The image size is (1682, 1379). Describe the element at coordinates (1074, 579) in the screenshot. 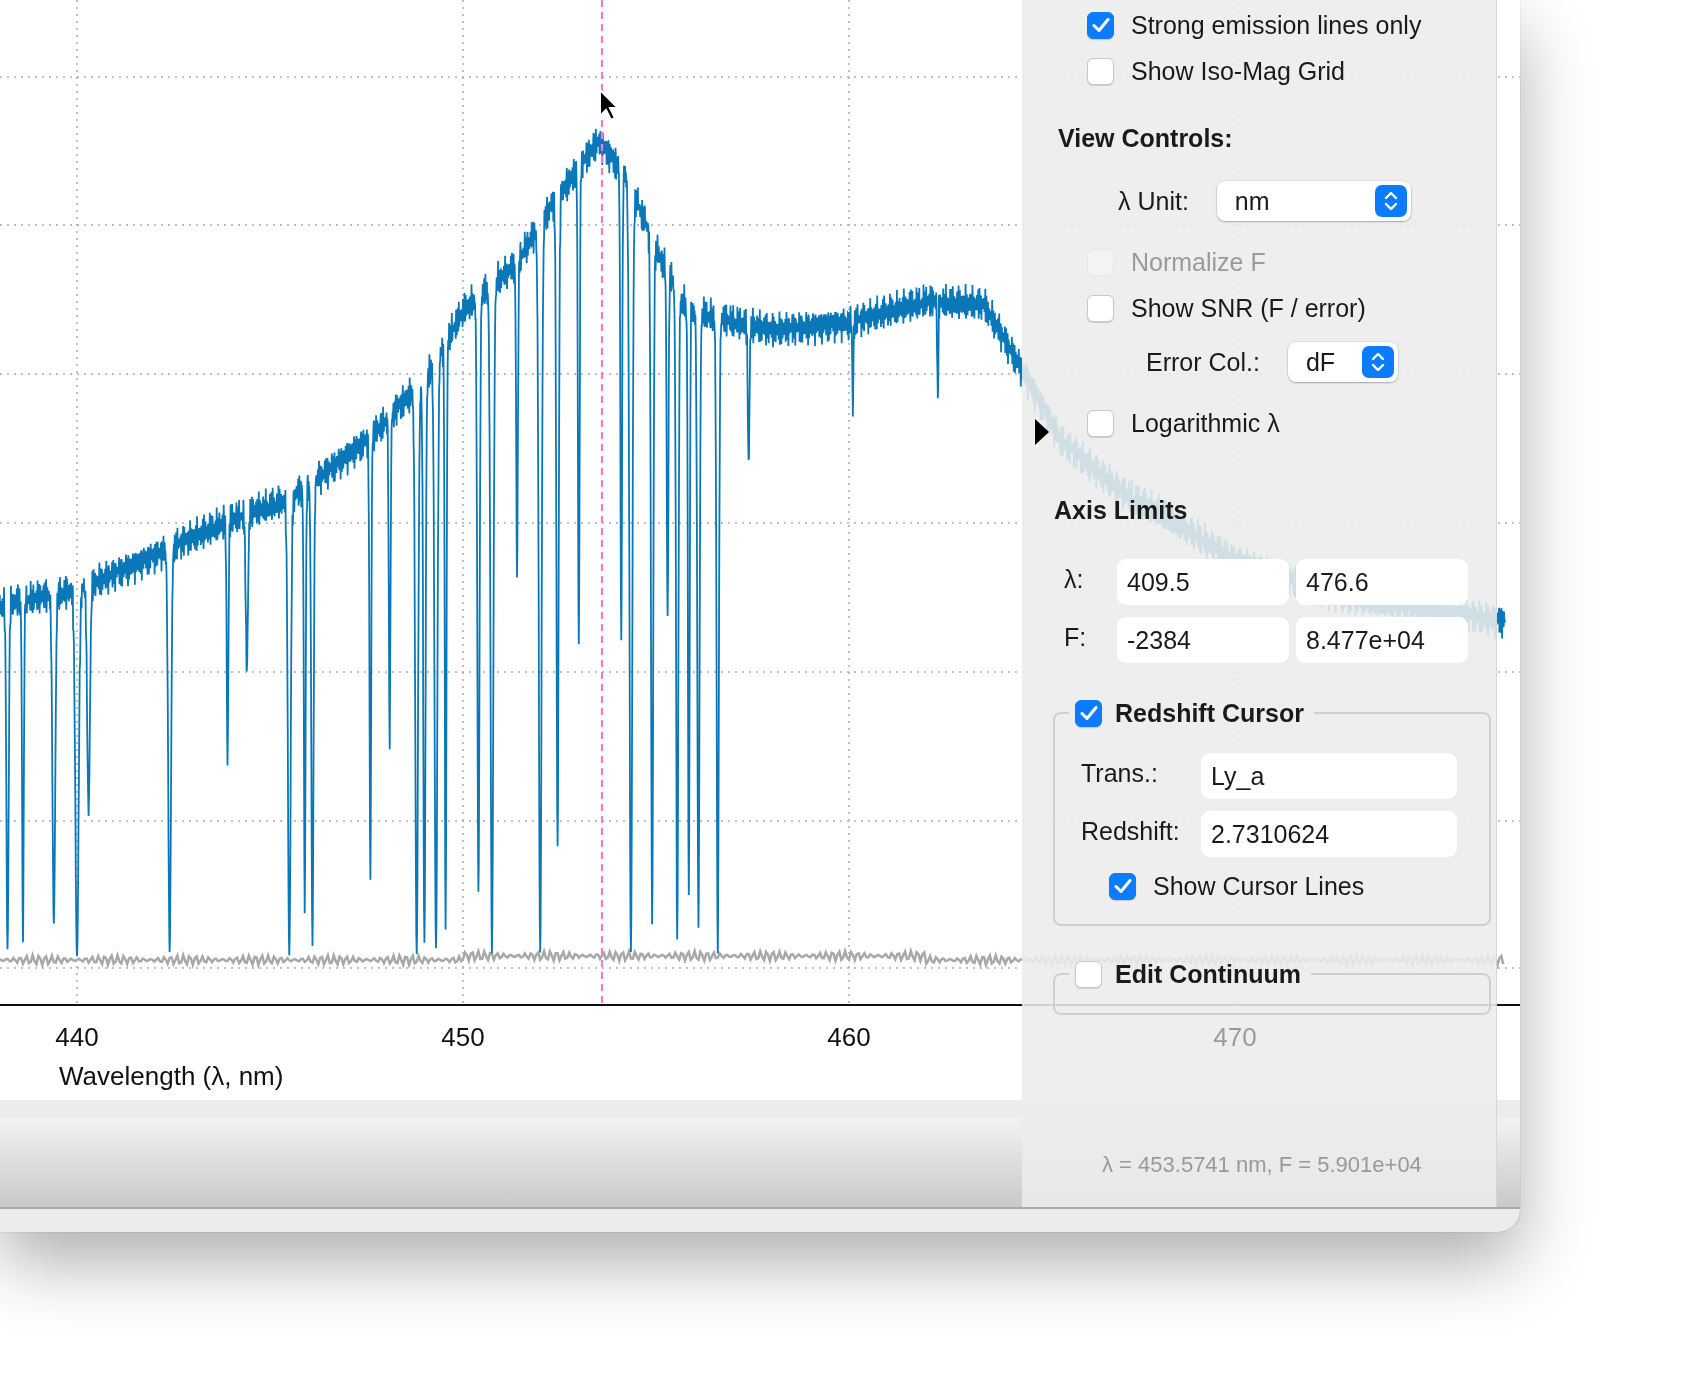

I see `limit-label: λ:` at that location.